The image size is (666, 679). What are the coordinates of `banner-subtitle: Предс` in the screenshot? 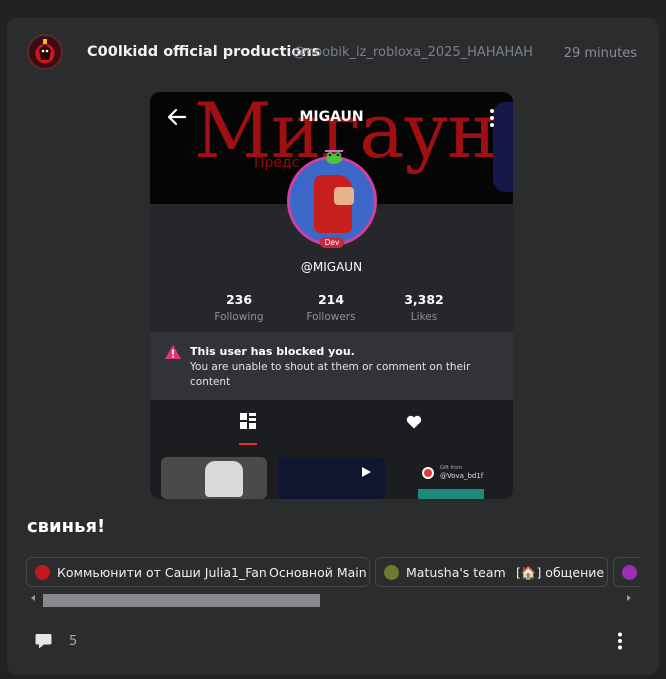 It's located at (277, 163).